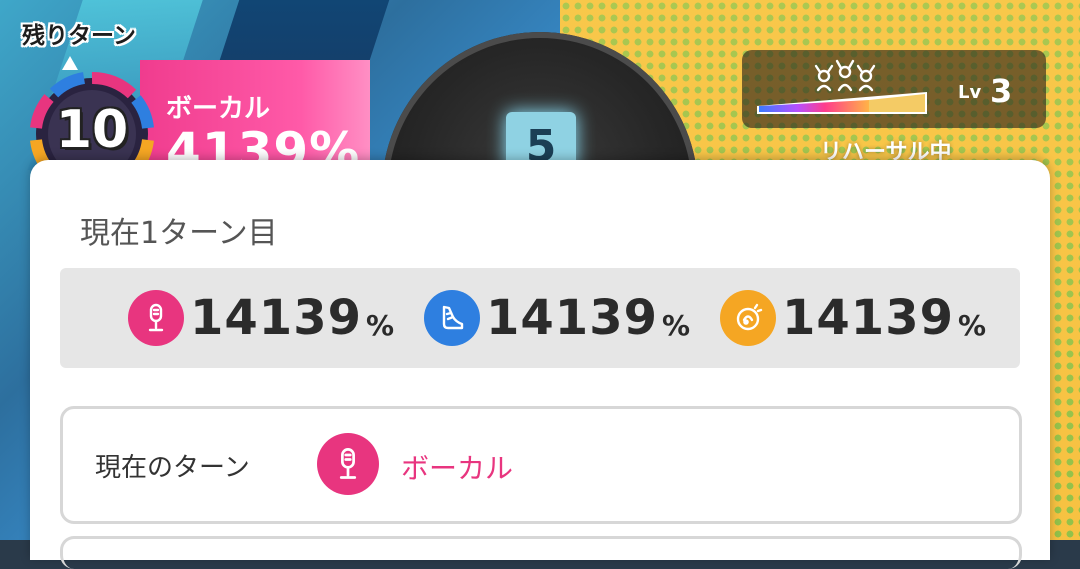  What do you see at coordinates (845, 75) in the screenshot?
I see `crowd-cheer-icon` at bounding box center [845, 75].